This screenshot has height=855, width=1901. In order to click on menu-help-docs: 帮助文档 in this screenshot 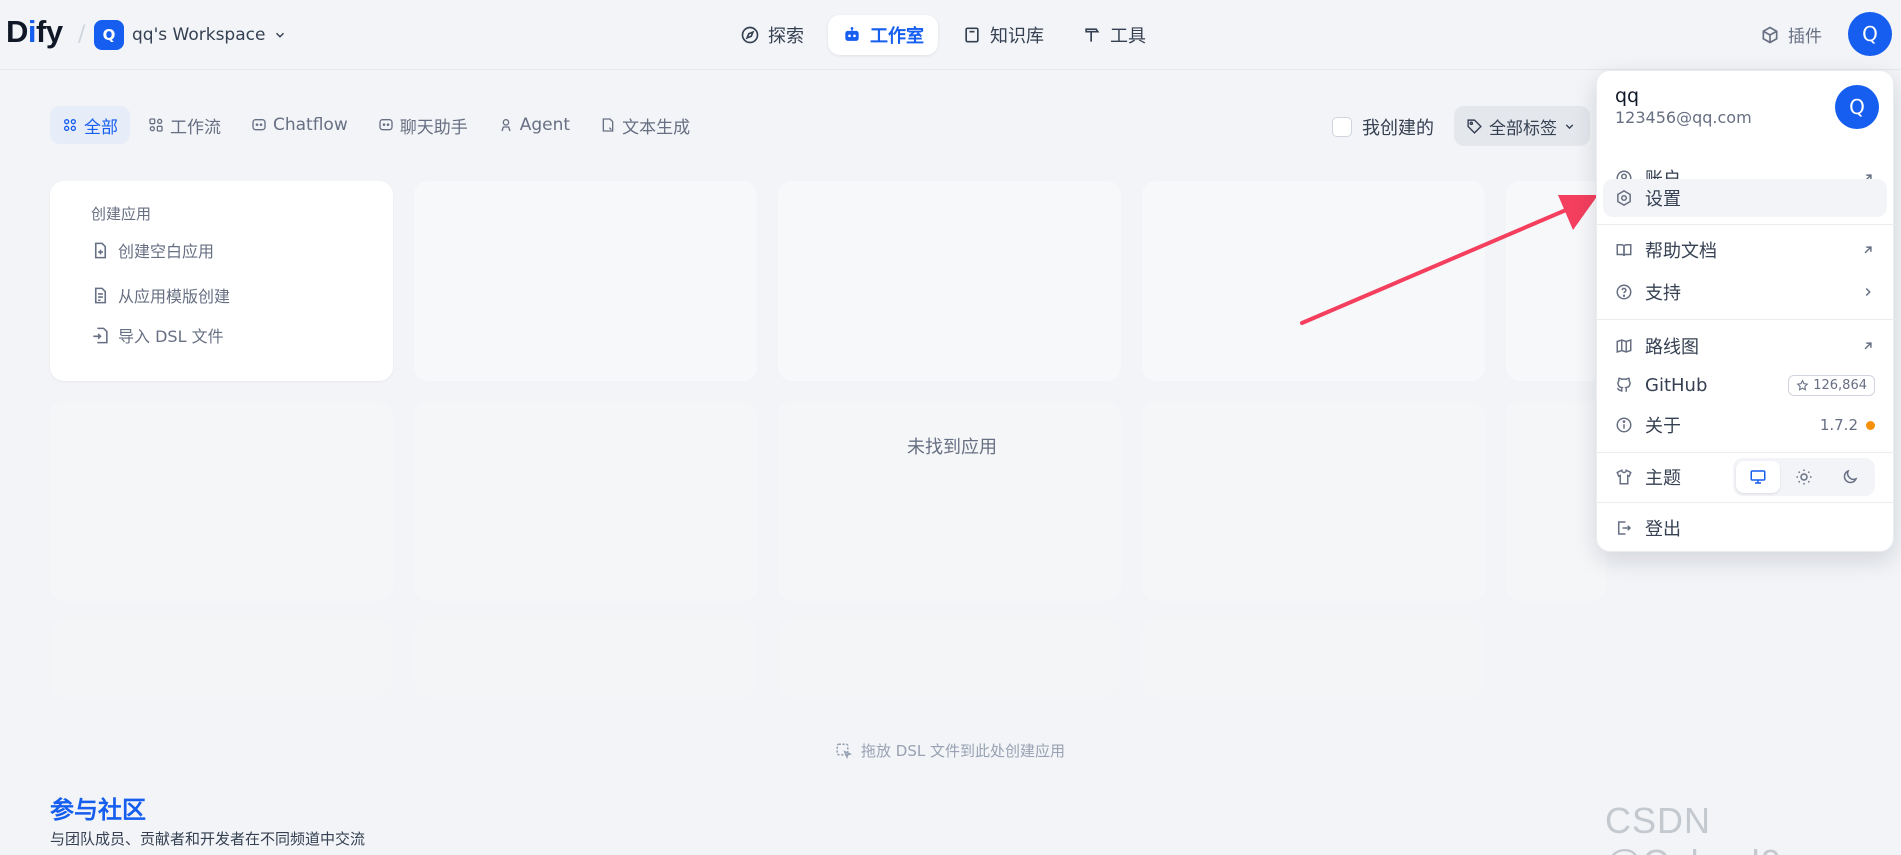, I will do `click(1745, 250)`.